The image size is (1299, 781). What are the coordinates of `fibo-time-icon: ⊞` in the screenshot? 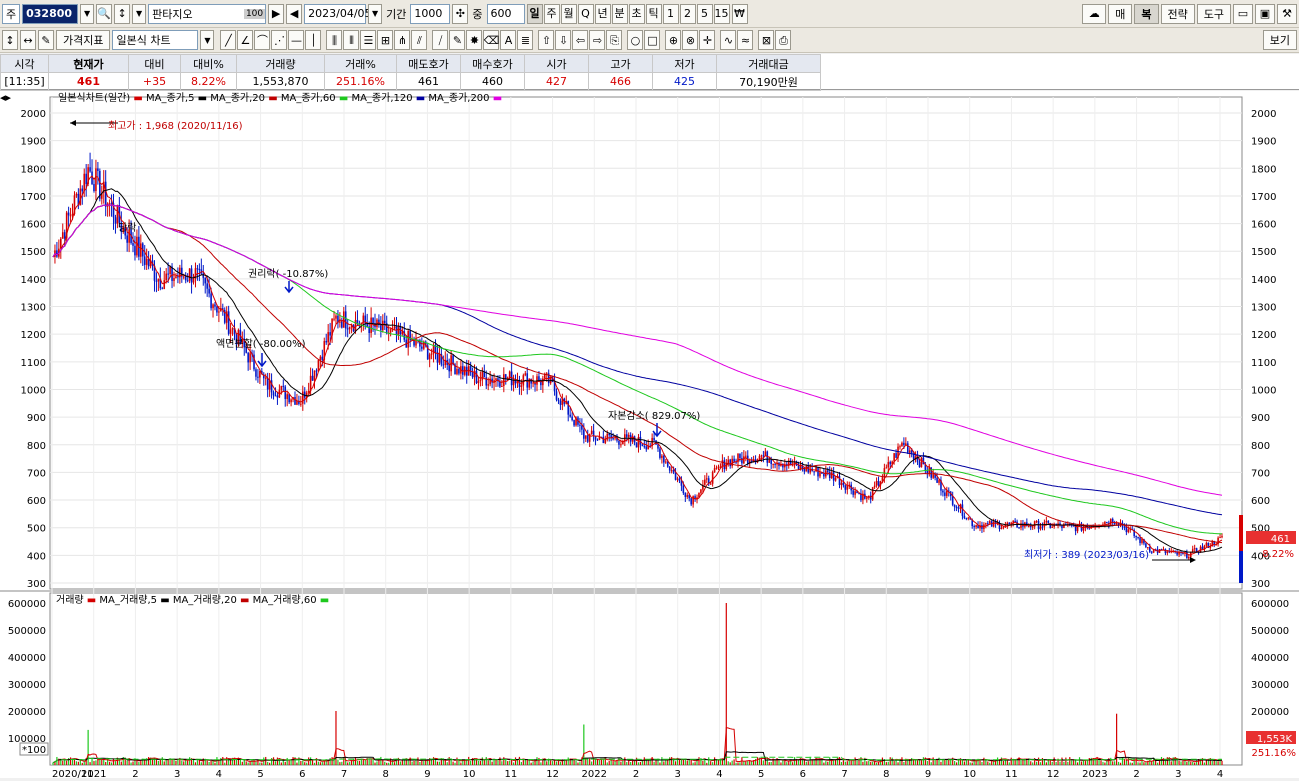 It's located at (385, 40).